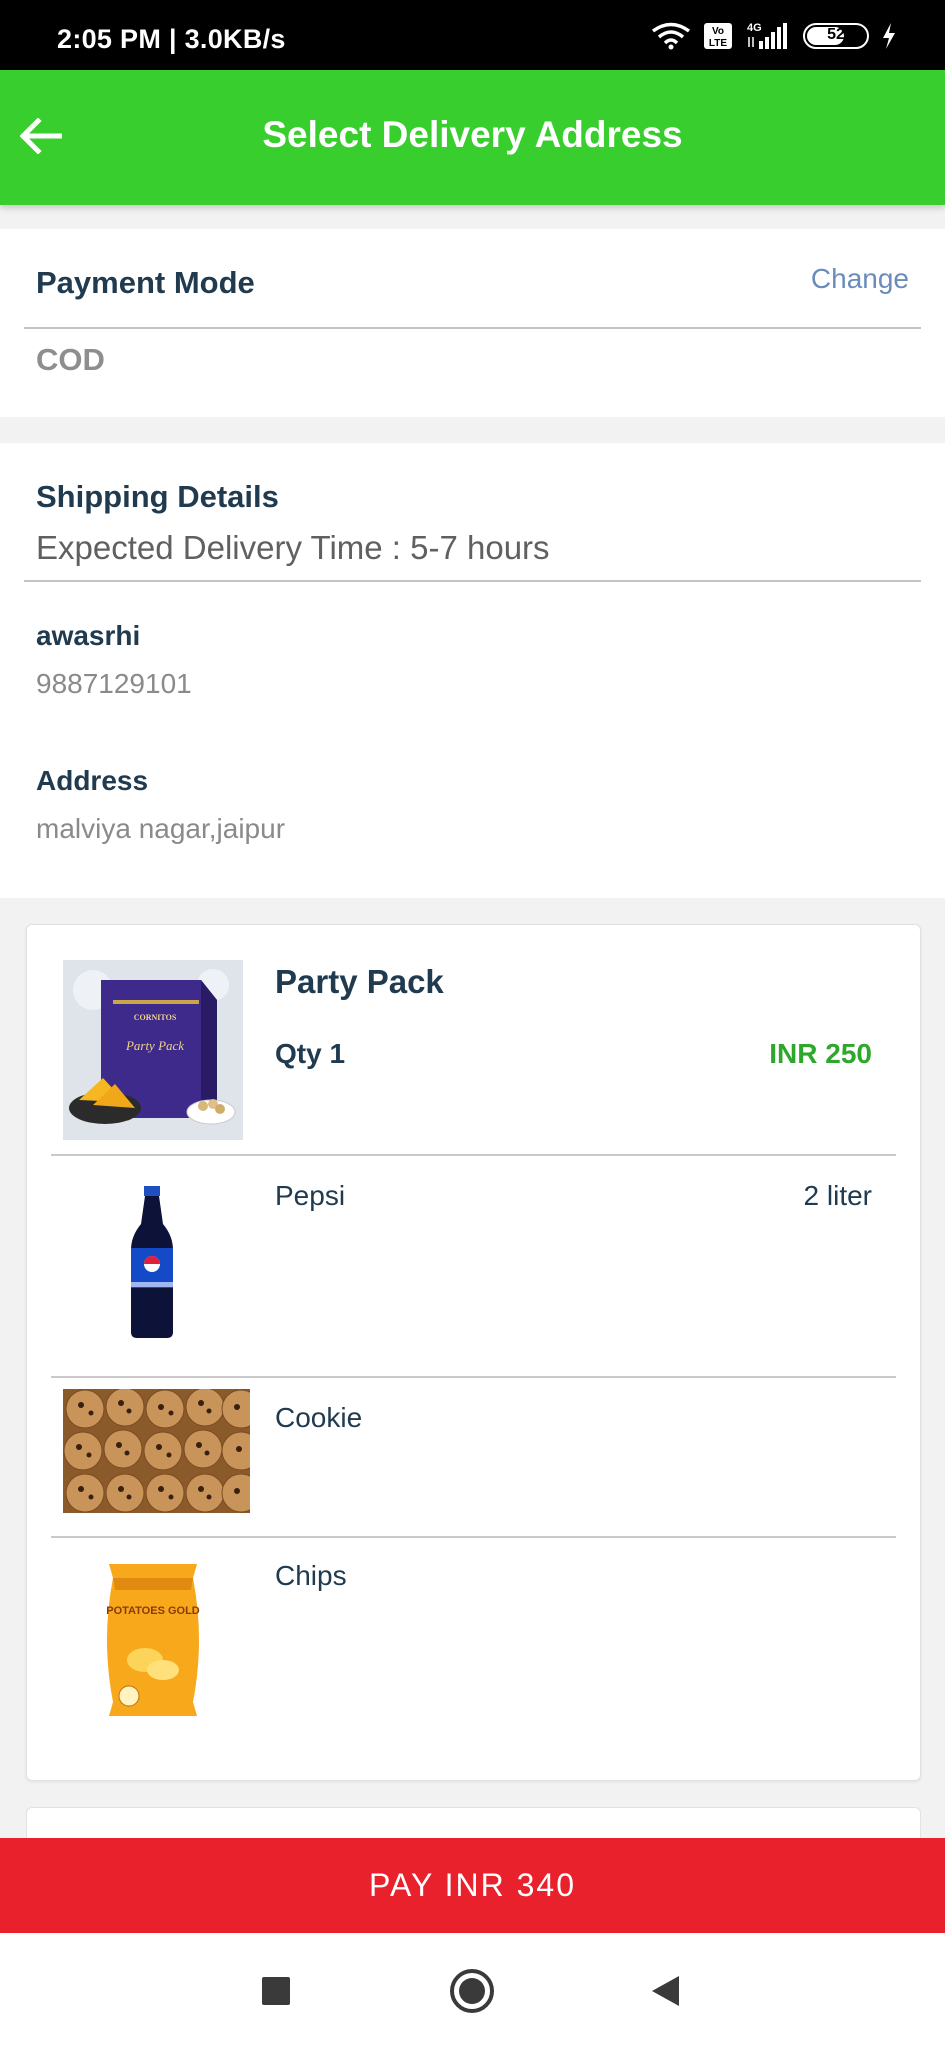  What do you see at coordinates (161, 828) in the screenshot?
I see `address-value: malviya nagar,jaipur` at bounding box center [161, 828].